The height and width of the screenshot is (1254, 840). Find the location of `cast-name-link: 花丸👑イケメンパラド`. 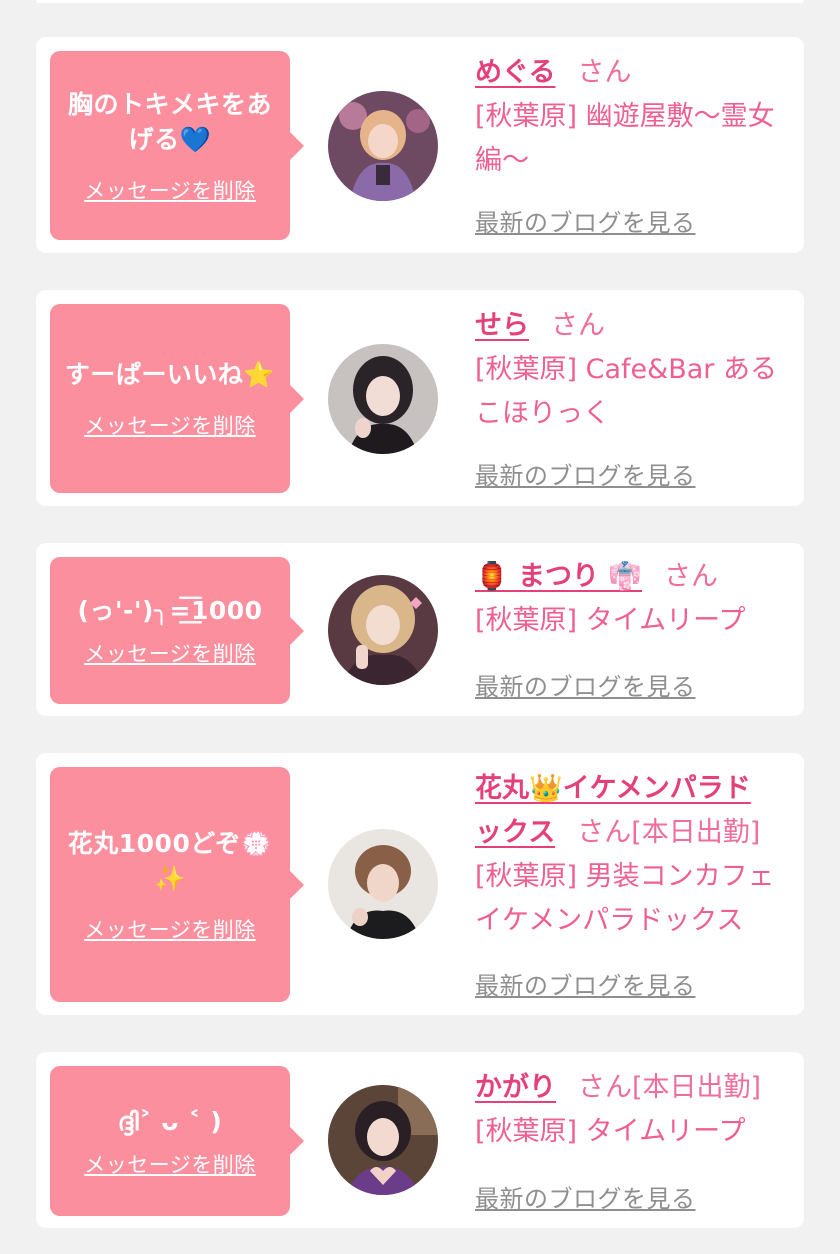

cast-name-link: 花丸👑イケメンパラド is located at coordinates (613, 788).